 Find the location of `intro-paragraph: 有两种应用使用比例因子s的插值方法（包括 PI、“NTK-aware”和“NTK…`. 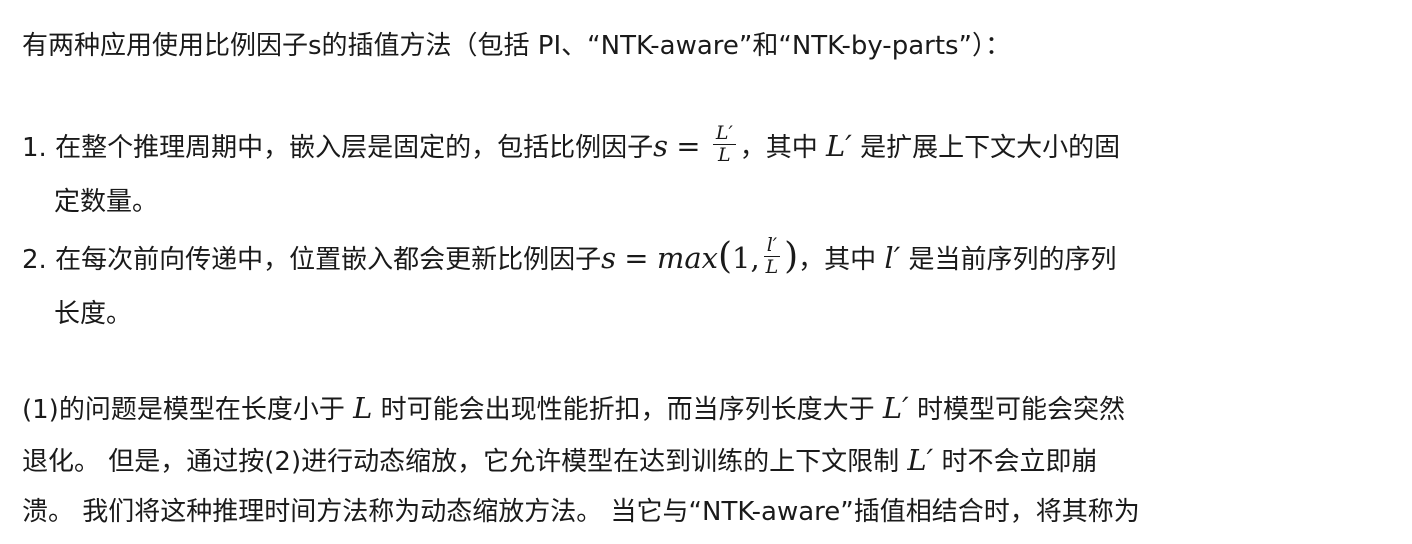

intro-paragraph: 有两种应用使用比例因子s的插值方法（包括 PI、“NTK-aware”和“NTK… is located at coordinates (517, 46).